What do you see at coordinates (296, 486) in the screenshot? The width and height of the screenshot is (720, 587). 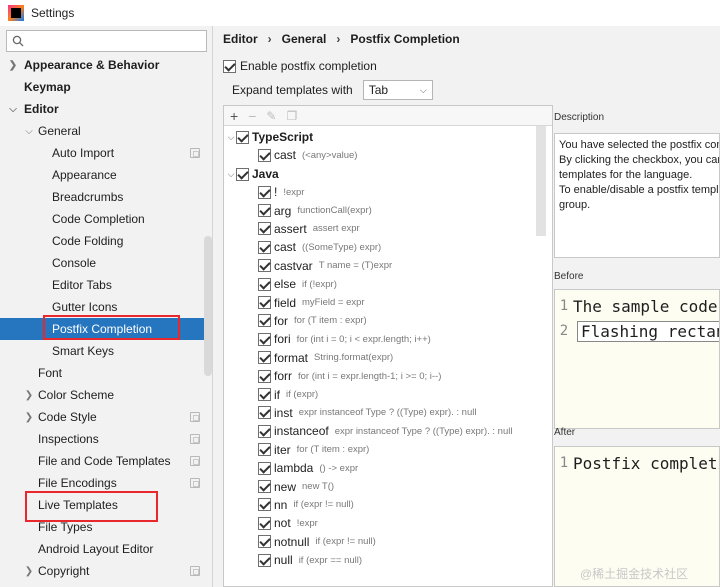 I see `template-row: new new T()` at bounding box center [296, 486].